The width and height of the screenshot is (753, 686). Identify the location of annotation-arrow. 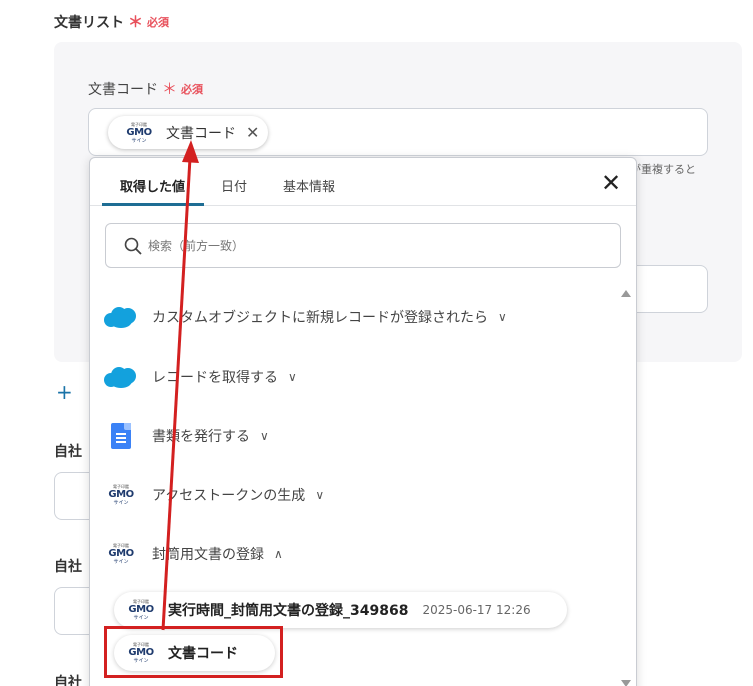
(180, 385).